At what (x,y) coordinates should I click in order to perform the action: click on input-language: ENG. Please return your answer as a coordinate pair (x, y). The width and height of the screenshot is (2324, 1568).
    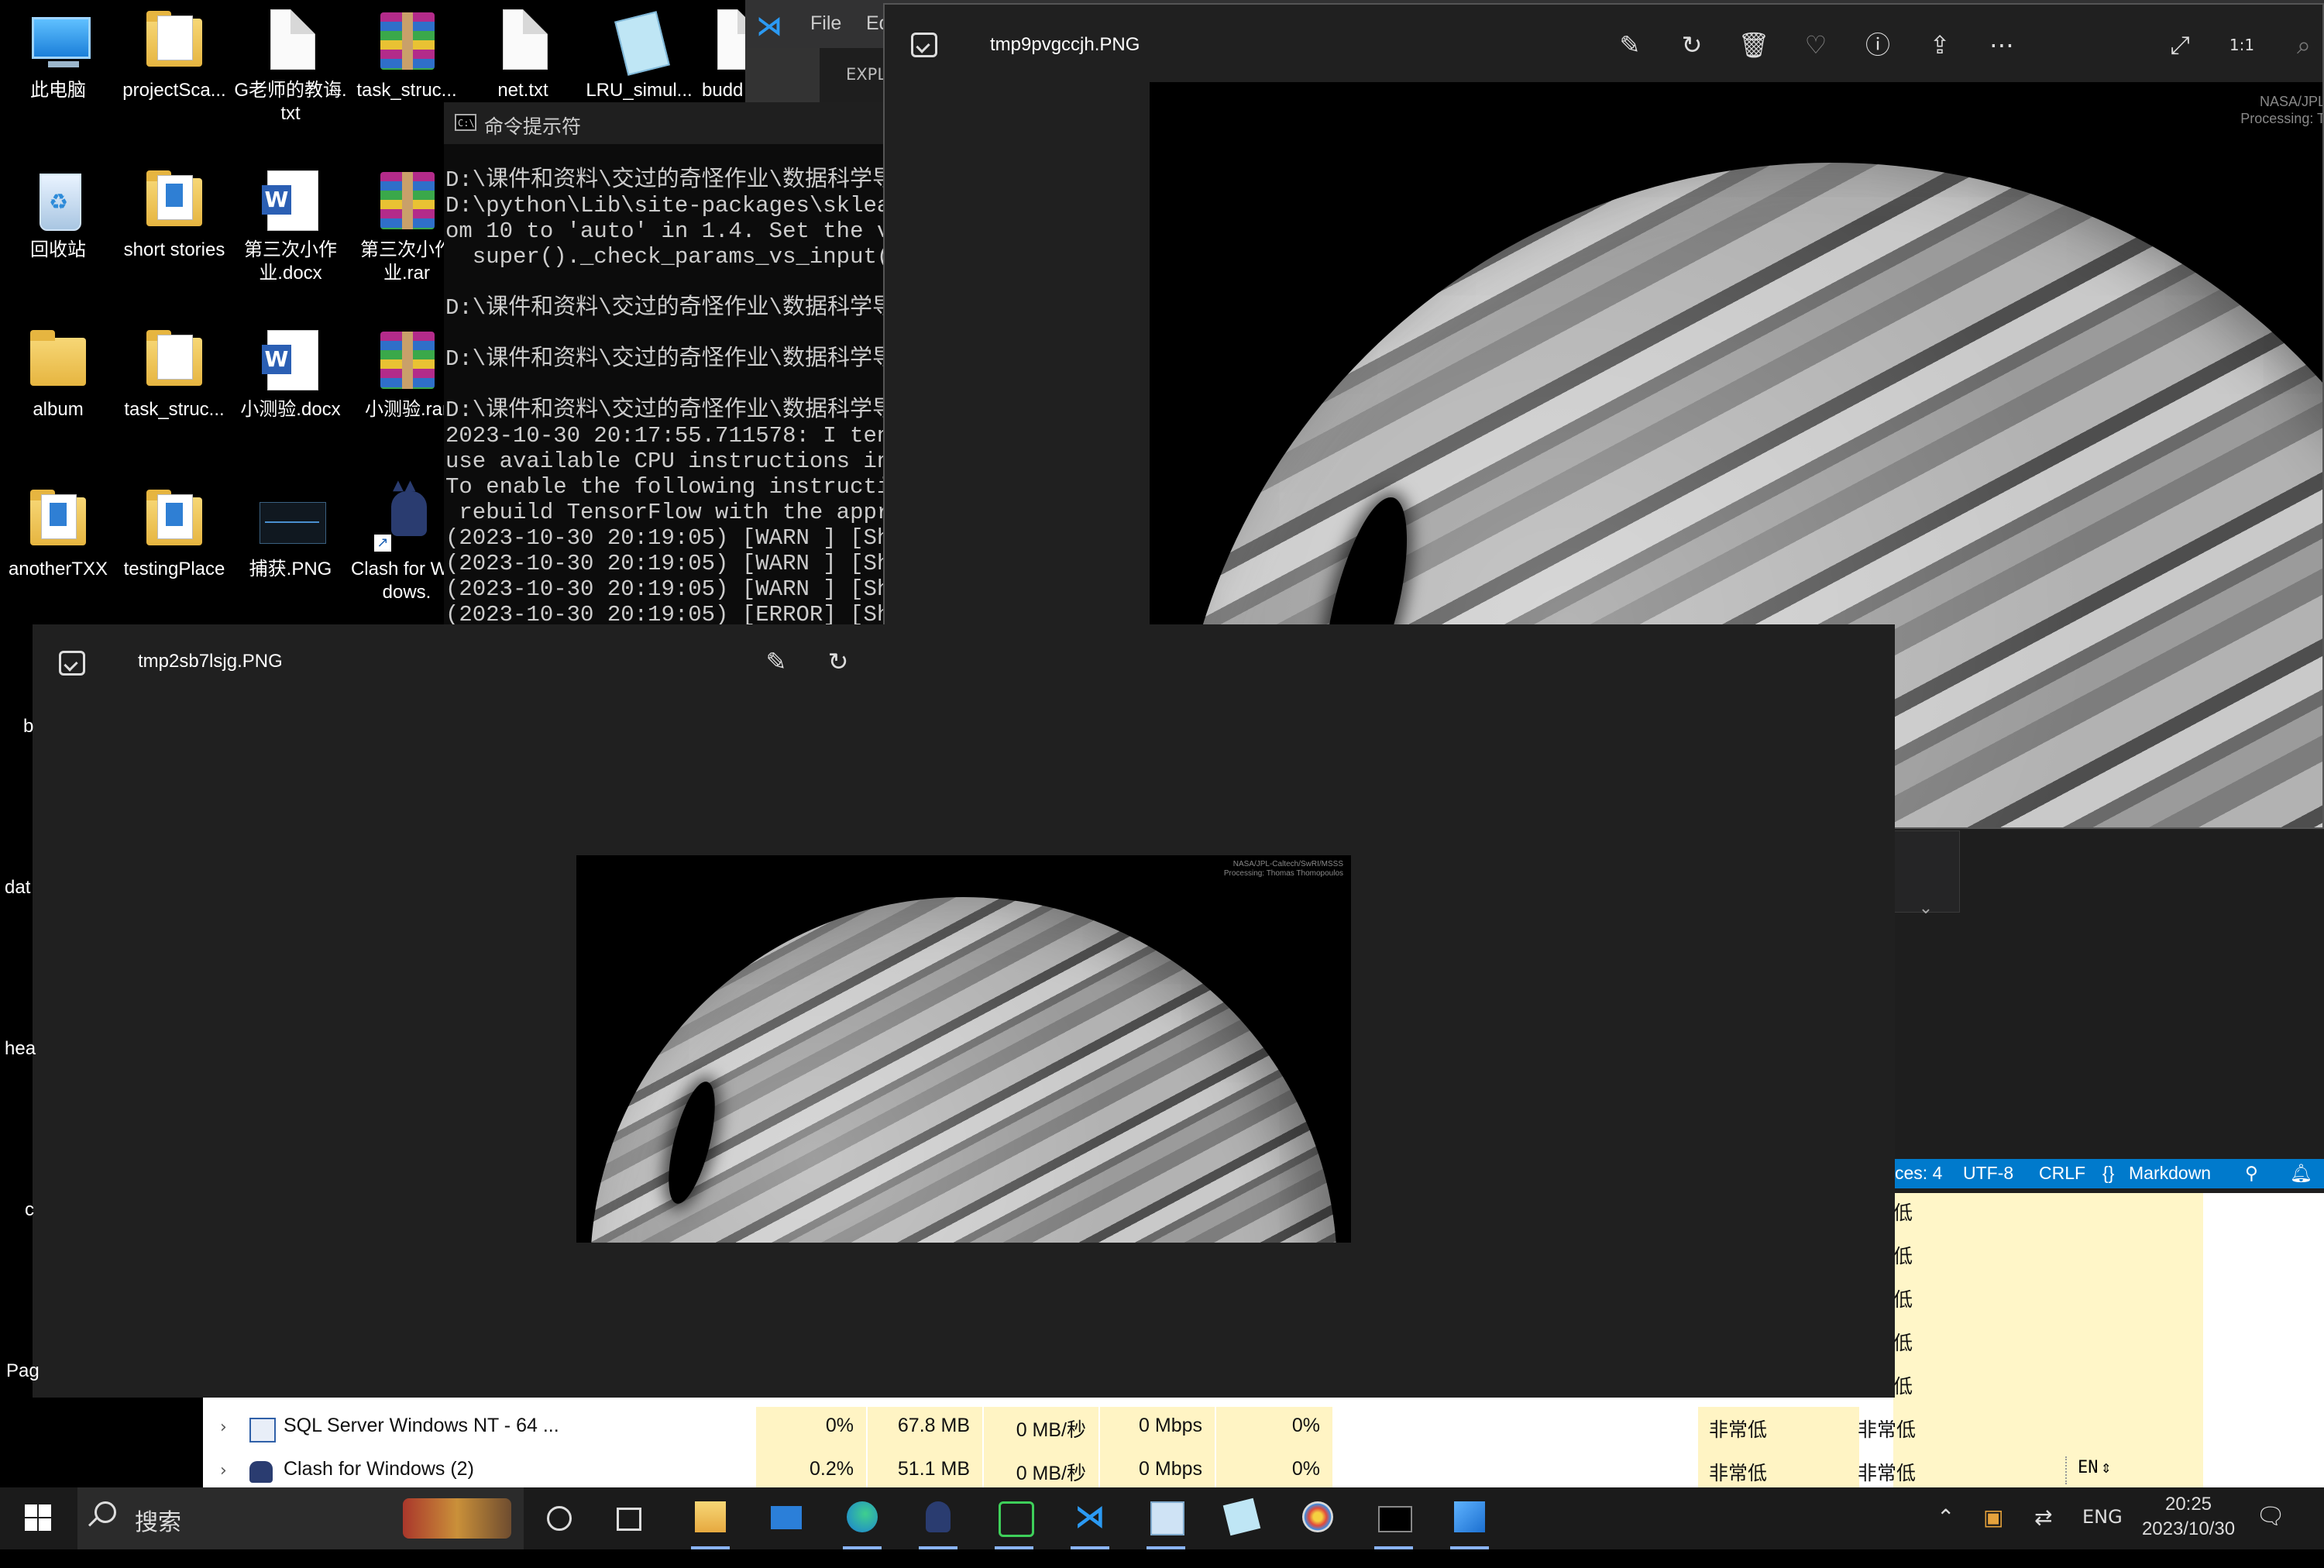
    Looking at the image, I should click on (2102, 1537).